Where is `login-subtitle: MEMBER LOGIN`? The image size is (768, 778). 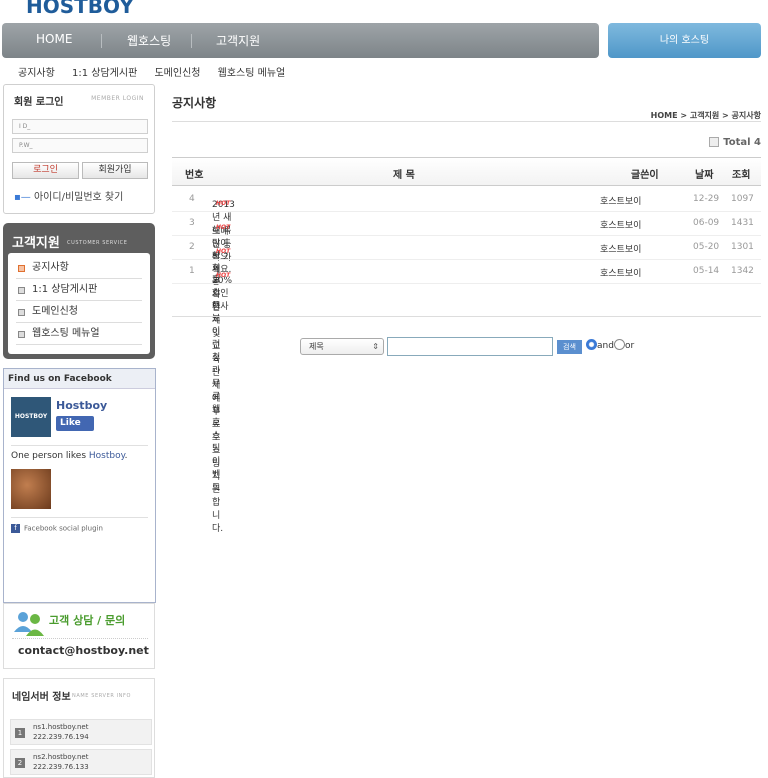
login-subtitle: MEMBER LOGIN is located at coordinates (117, 98).